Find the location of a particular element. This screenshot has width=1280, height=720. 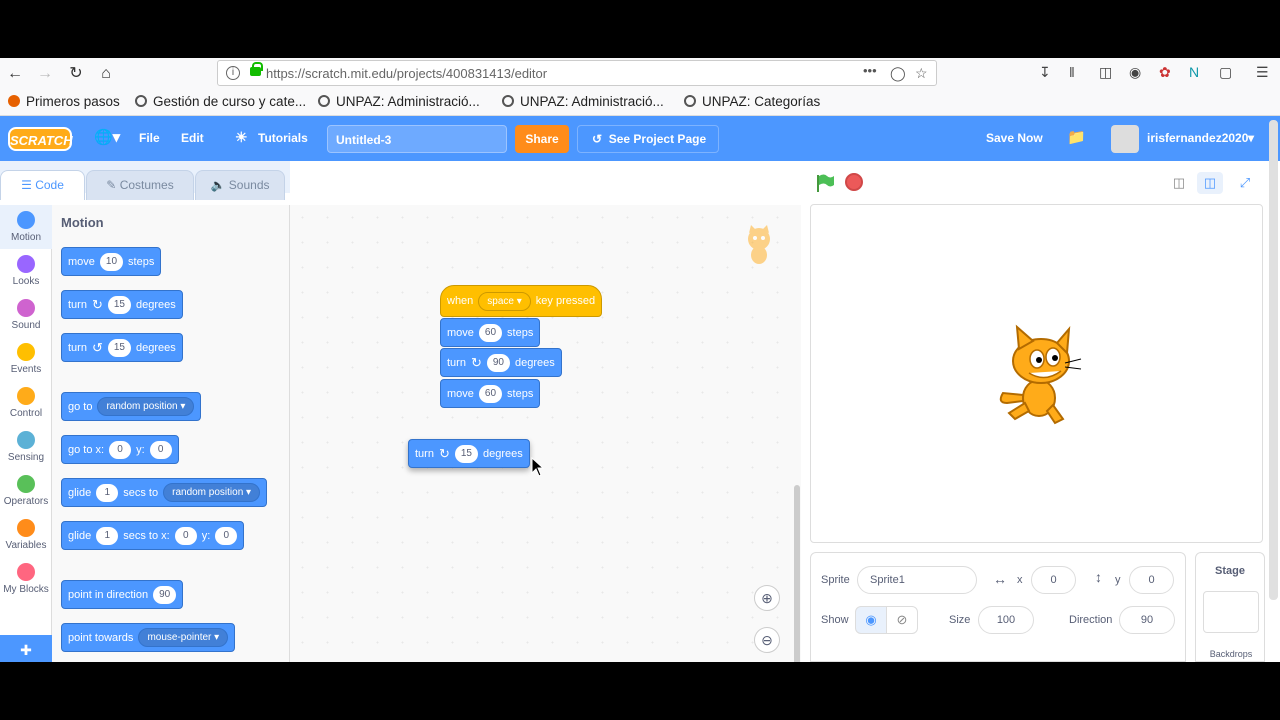

avatar is located at coordinates (1125, 139).